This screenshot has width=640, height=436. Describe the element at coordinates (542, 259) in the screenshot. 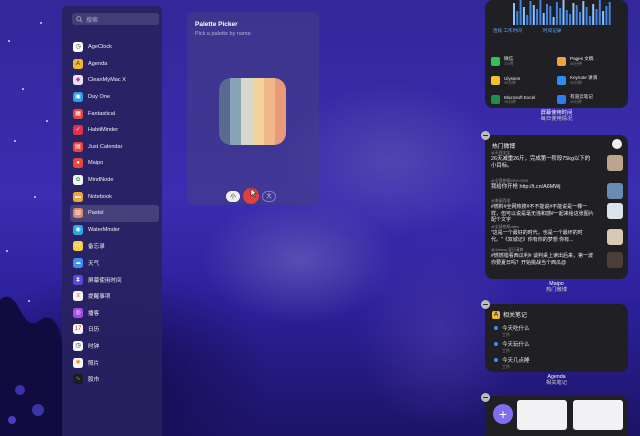

I see `weibo-post-text: #燃燃错看西瓜利# 谈判桌上读出后来，第一波你要夏日吗？开始挑战当个西瓜@` at that location.